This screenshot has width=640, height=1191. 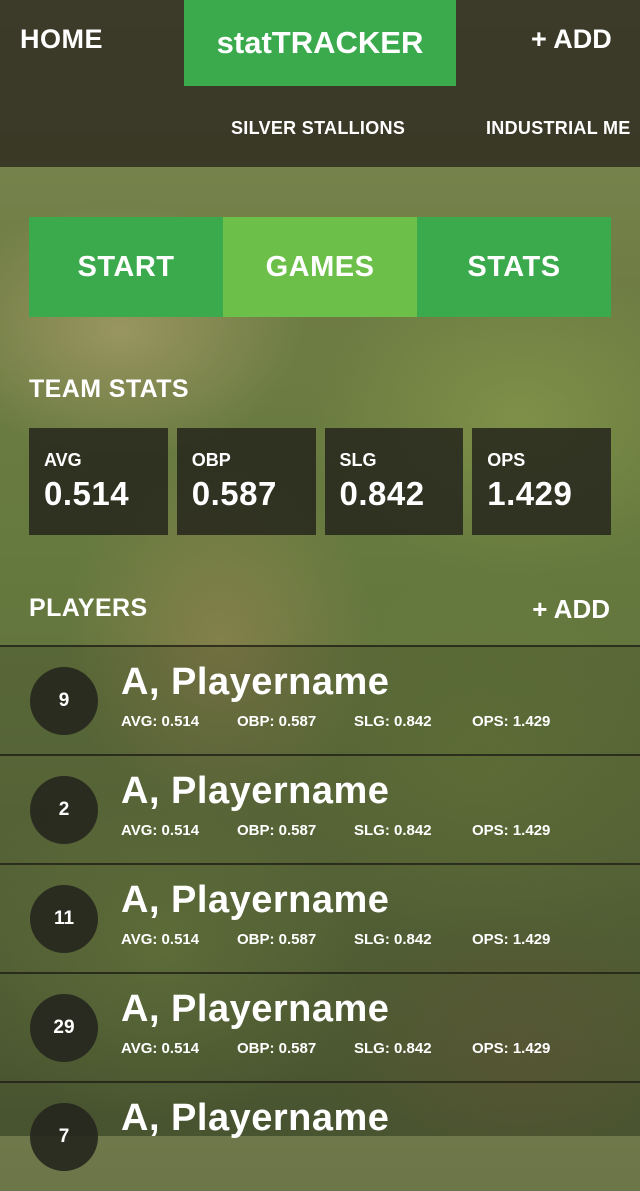 What do you see at coordinates (558, 128) in the screenshot?
I see `team-tab-industrial: INDUSTRIAL ME` at bounding box center [558, 128].